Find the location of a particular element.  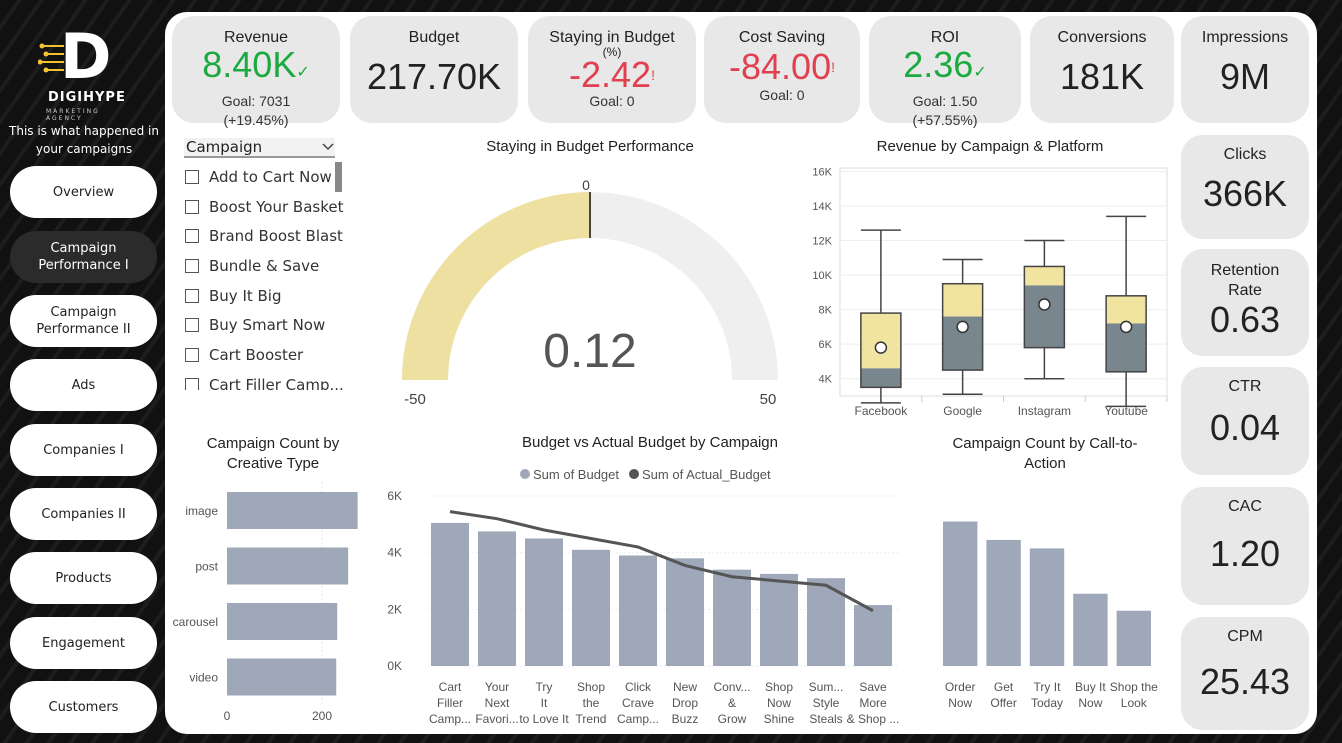

kpi-title: Impressions is located at coordinates (1245, 37).